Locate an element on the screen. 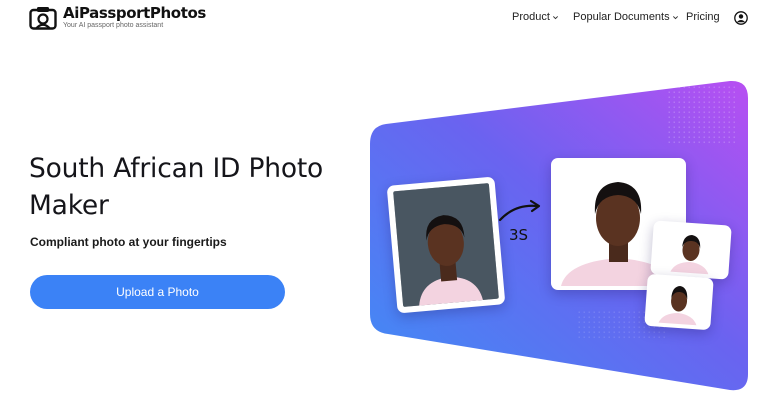 The image size is (768, 402). nav-popular-documents: Popular Documents is located at coordinates (626, 17).